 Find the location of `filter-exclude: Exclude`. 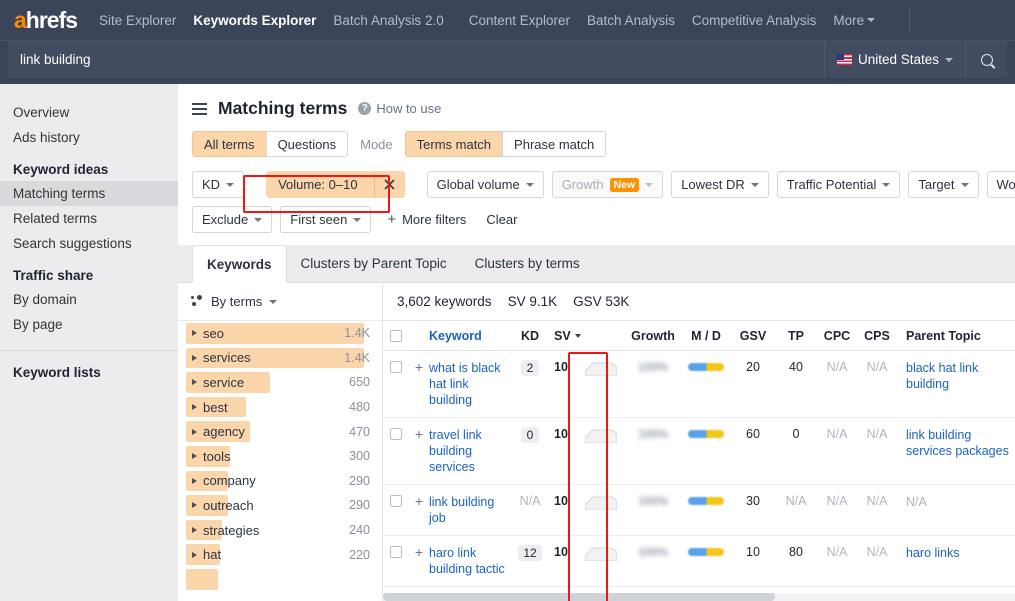

filter-exclude: Exclude is located at coordinates (232, 219).